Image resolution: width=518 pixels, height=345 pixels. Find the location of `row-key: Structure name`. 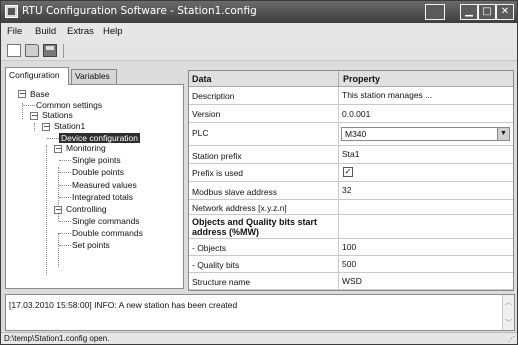

row-key: Structure name is located at coordinates (221, 282).